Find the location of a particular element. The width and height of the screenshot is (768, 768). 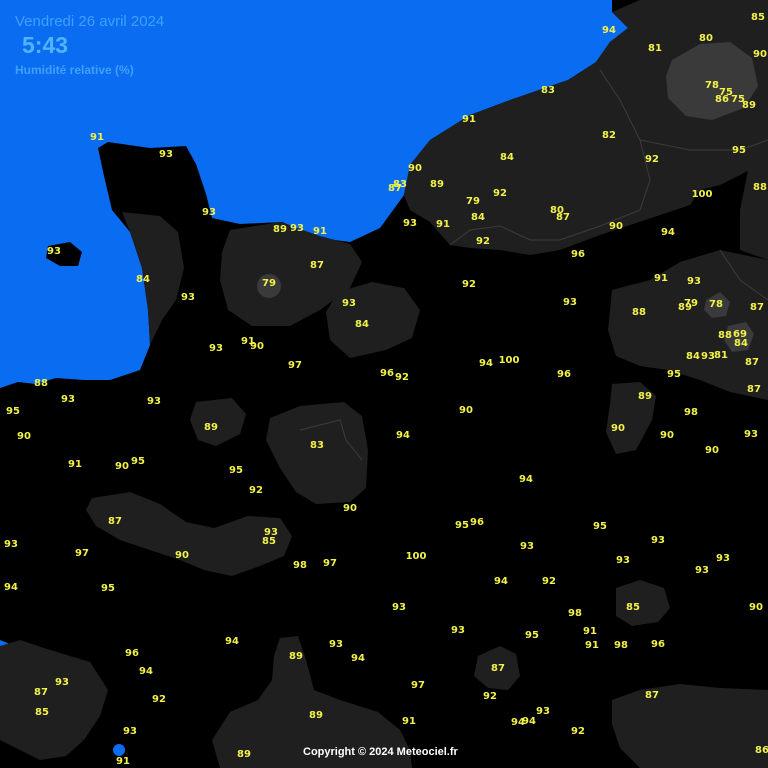

date-label: Vendredi 26 avril 2024 is located at coordinates (90, 21).